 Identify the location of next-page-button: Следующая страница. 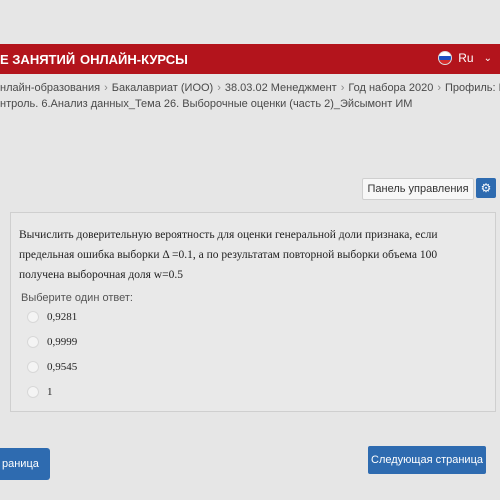
(427, 460).